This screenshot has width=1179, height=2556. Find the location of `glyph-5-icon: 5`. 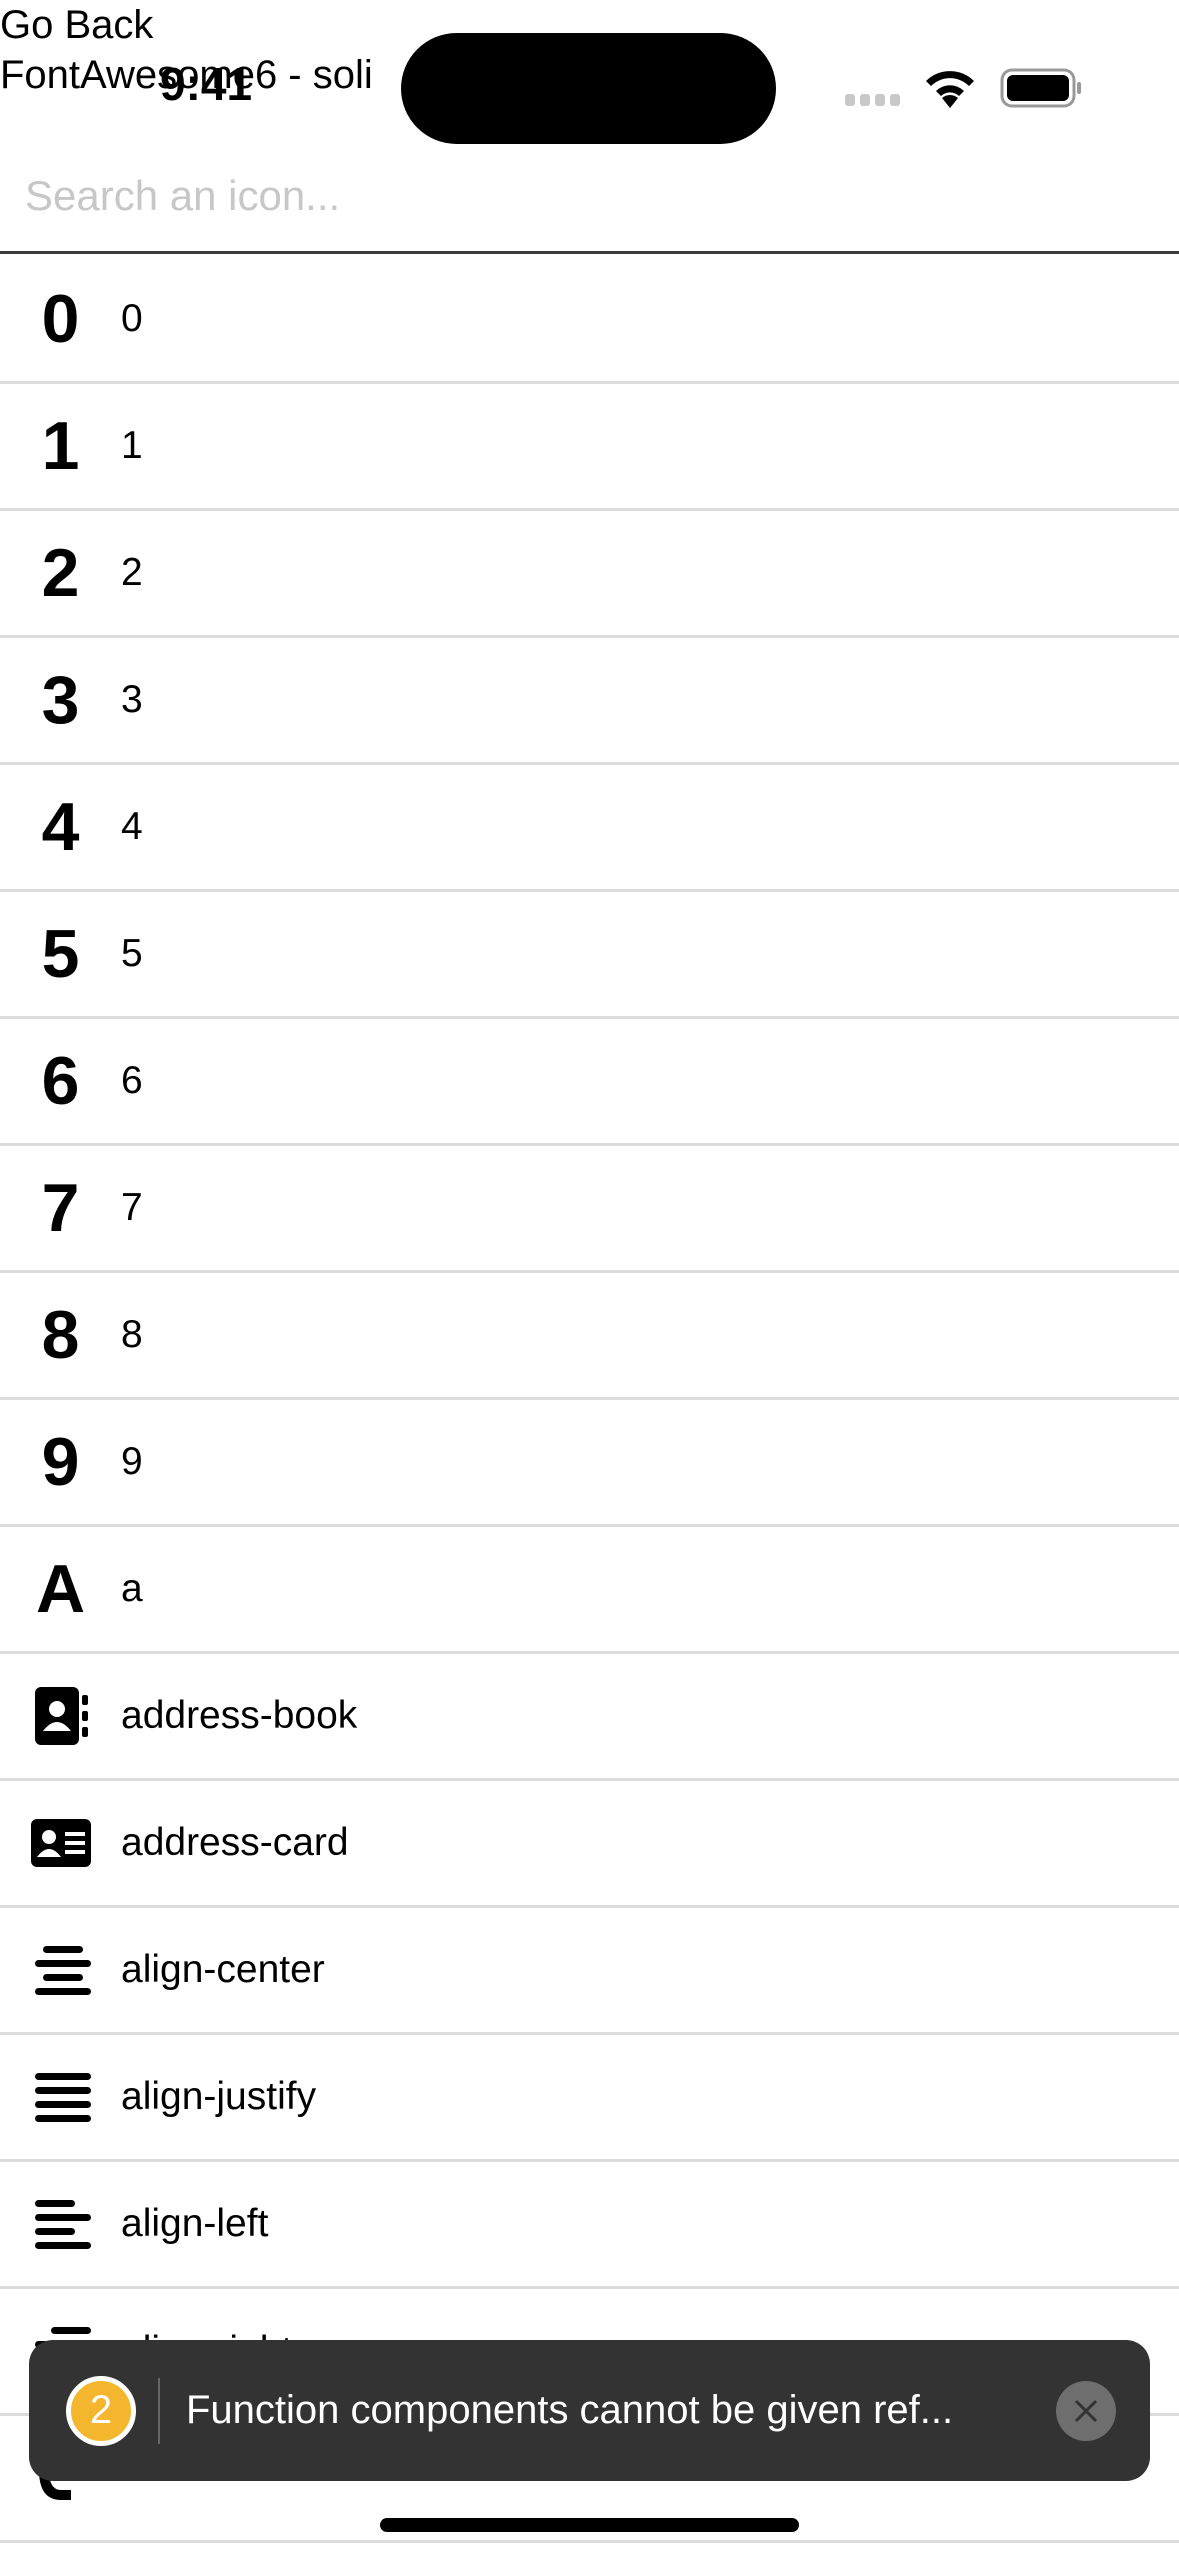

glyph-5-icon: 5 is located at coordinates (60, 954).